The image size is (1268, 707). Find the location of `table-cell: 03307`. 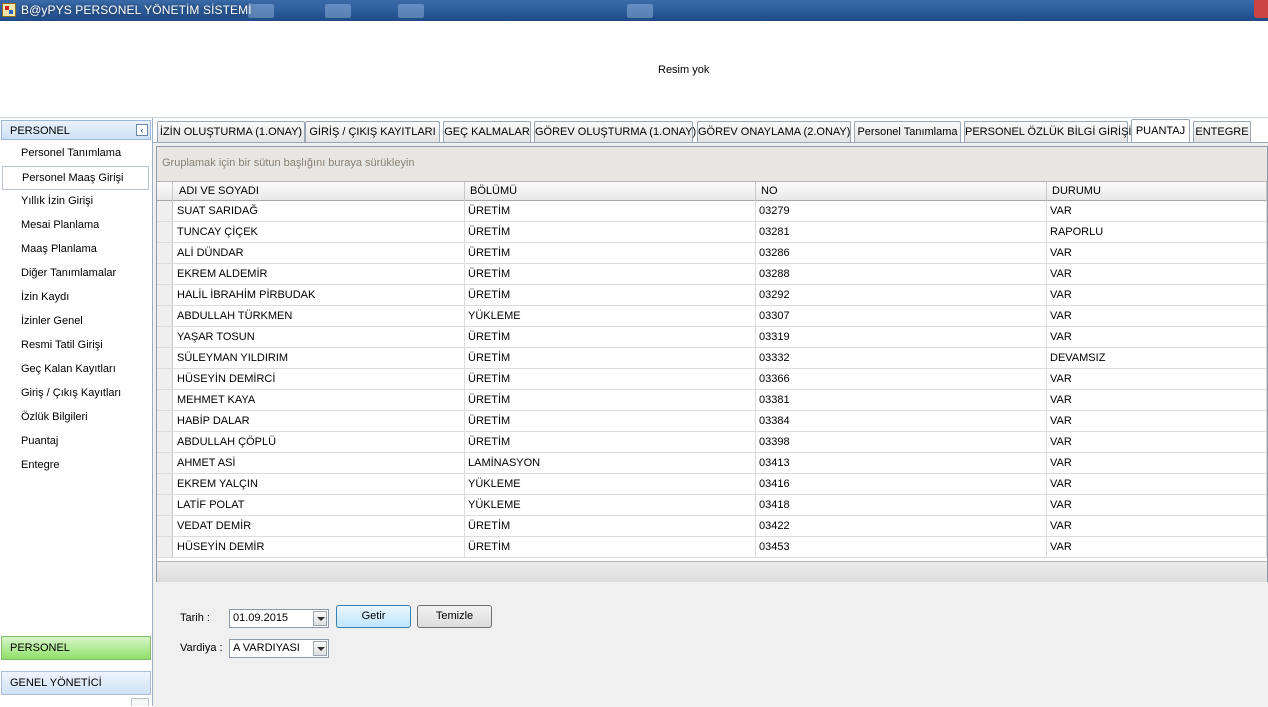

table-cell: 03307 is located at coordinates (901, 316).